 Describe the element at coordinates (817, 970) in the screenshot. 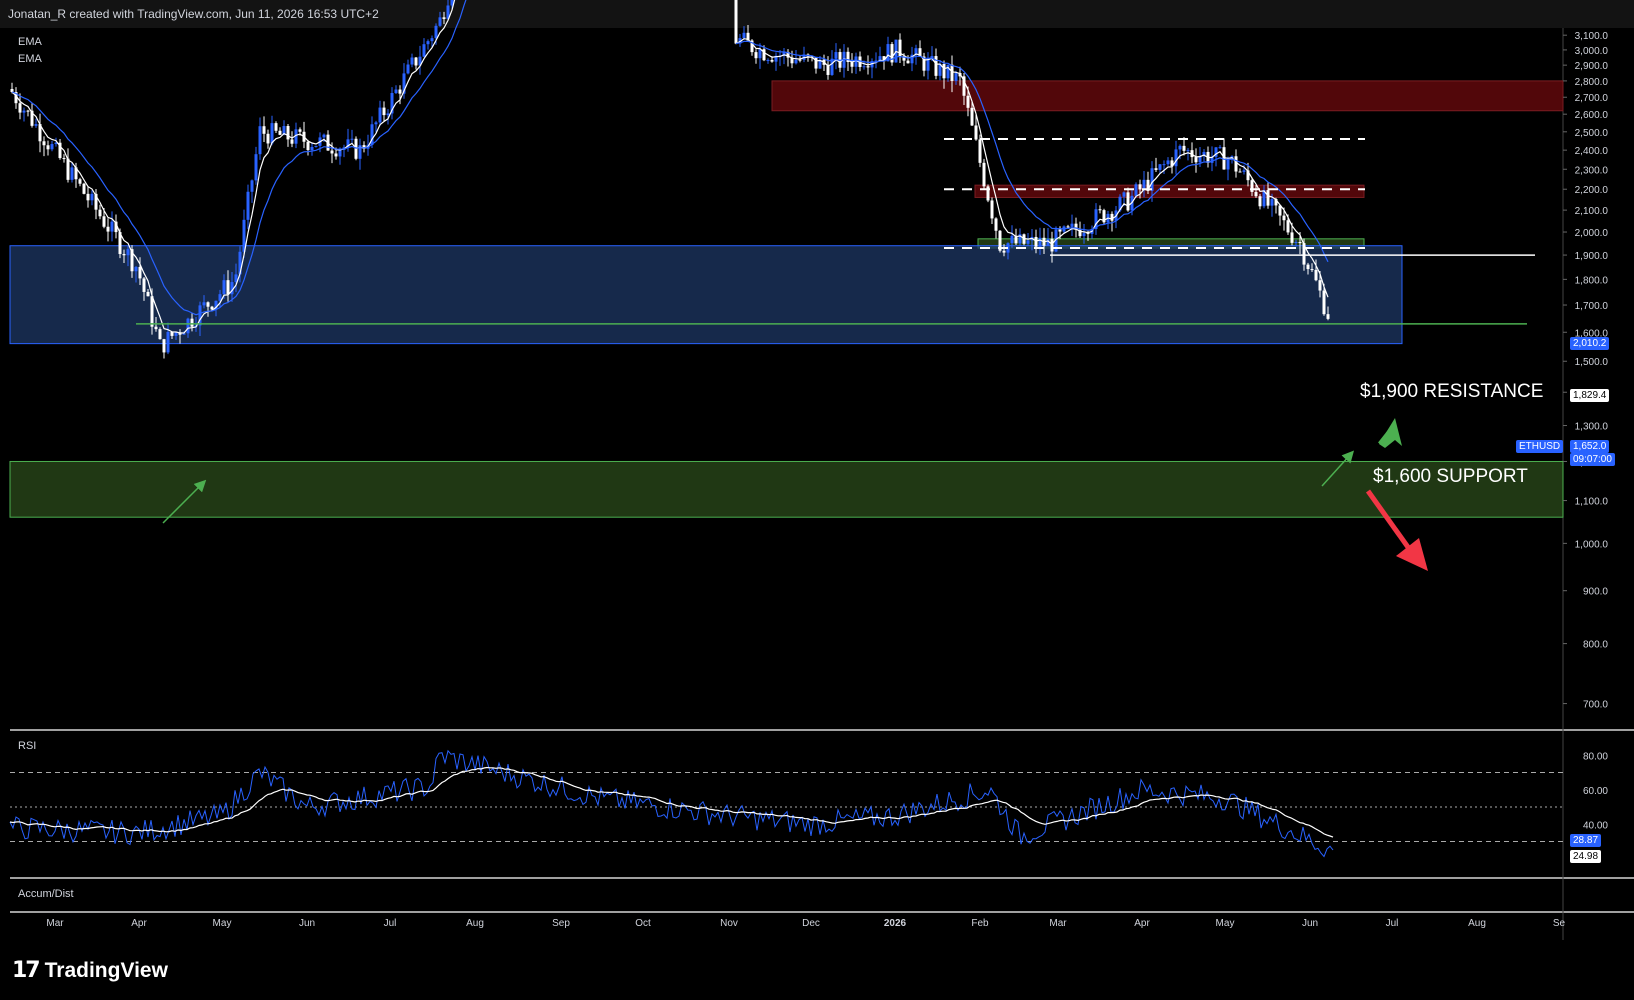

I see `footer-bar` at that location.